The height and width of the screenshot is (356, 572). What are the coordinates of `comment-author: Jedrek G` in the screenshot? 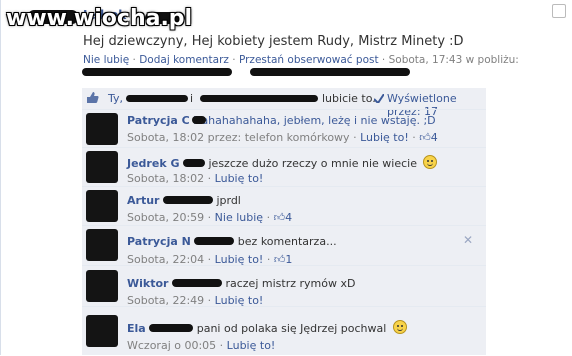 It's located at (153, 163).